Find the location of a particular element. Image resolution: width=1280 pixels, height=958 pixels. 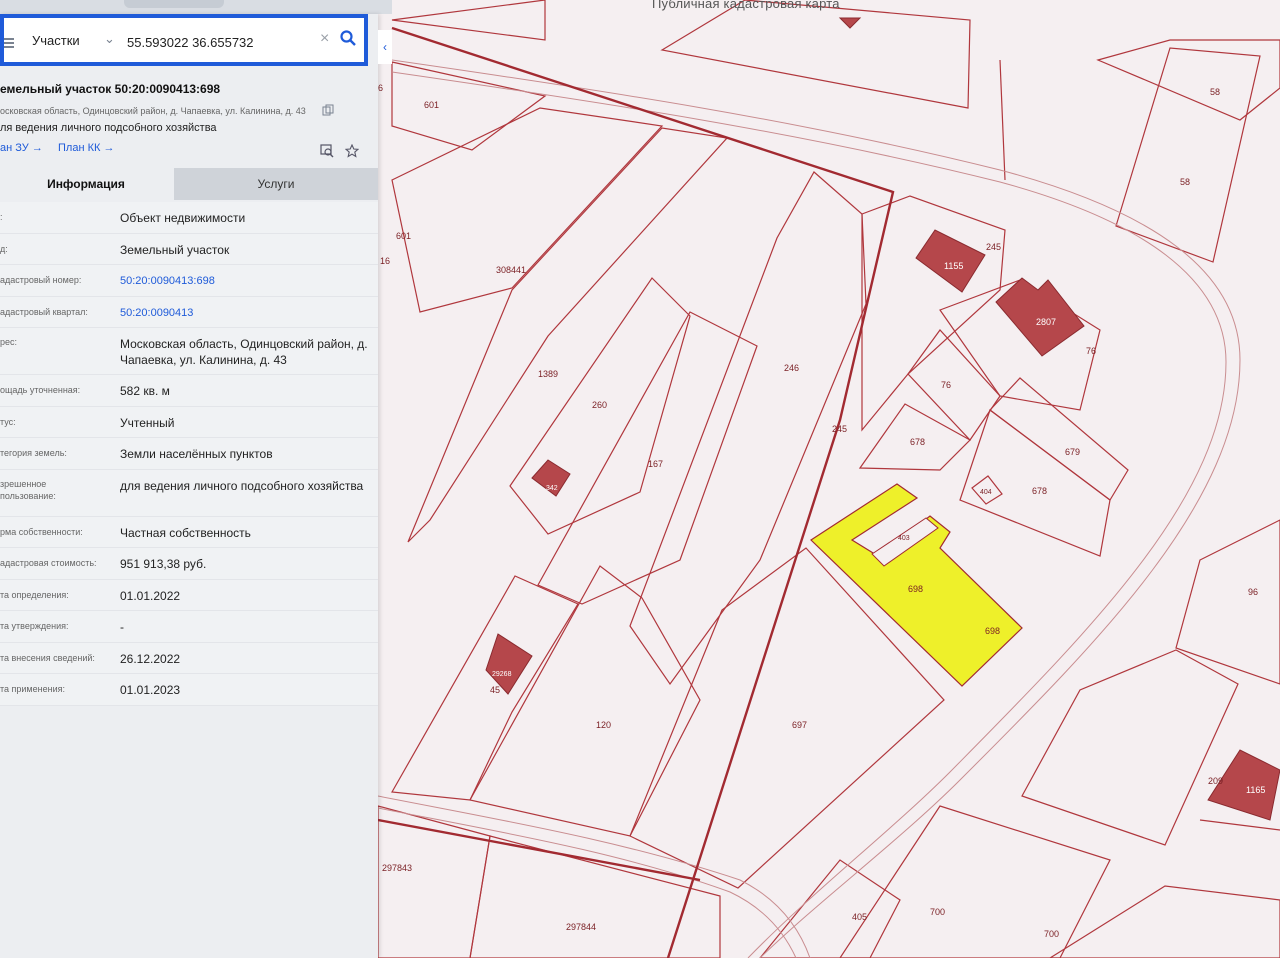

table-row: адастровый номер: 50:20:0090413:698 is located at coordinates (189, 281).